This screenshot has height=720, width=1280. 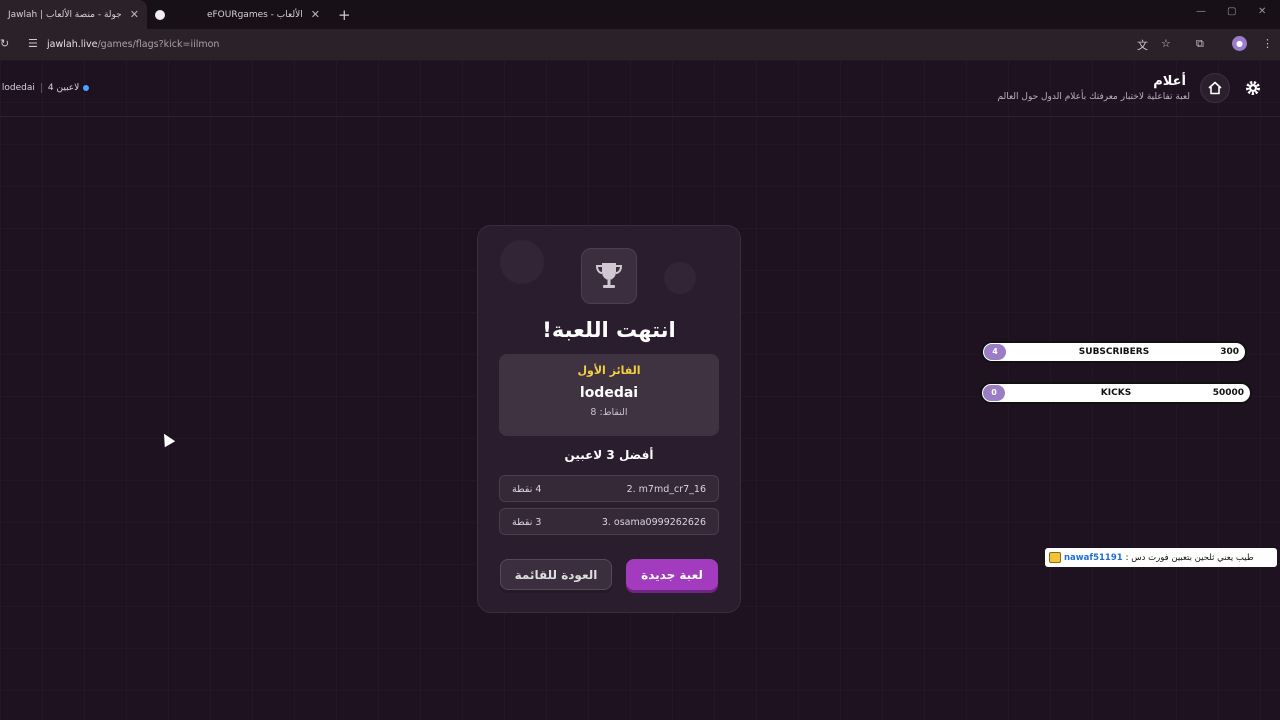 What do you see at coordinates (167, 439) in the screenshot?
I see `mouse-cursor-icon` at bounding box center [167, 439].